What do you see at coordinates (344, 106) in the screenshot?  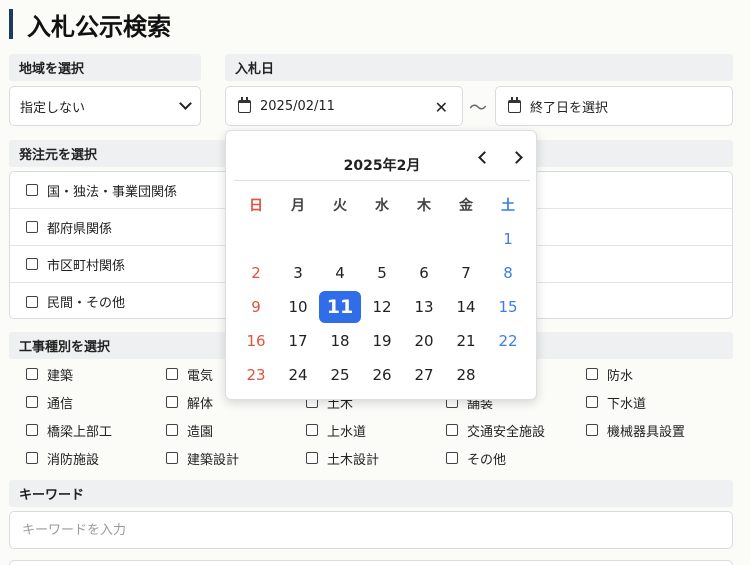 I see `date-from-field: 2025/02/11 ✕` at bounding box center [344, 106].